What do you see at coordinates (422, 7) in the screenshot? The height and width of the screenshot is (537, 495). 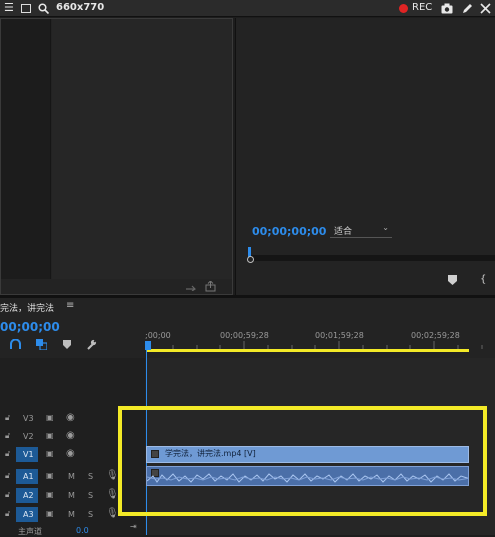 I see `rec-label: REC` at bounding box center [422, 7].